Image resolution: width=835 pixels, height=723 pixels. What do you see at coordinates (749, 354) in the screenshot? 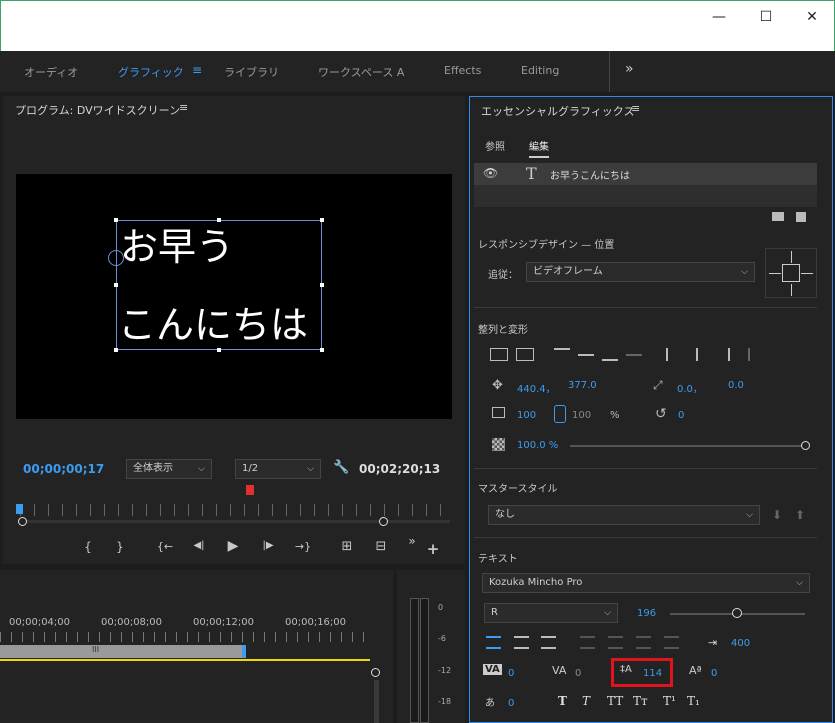
I see `distribute-horizontal-icon` at bounding box center [749, 354].